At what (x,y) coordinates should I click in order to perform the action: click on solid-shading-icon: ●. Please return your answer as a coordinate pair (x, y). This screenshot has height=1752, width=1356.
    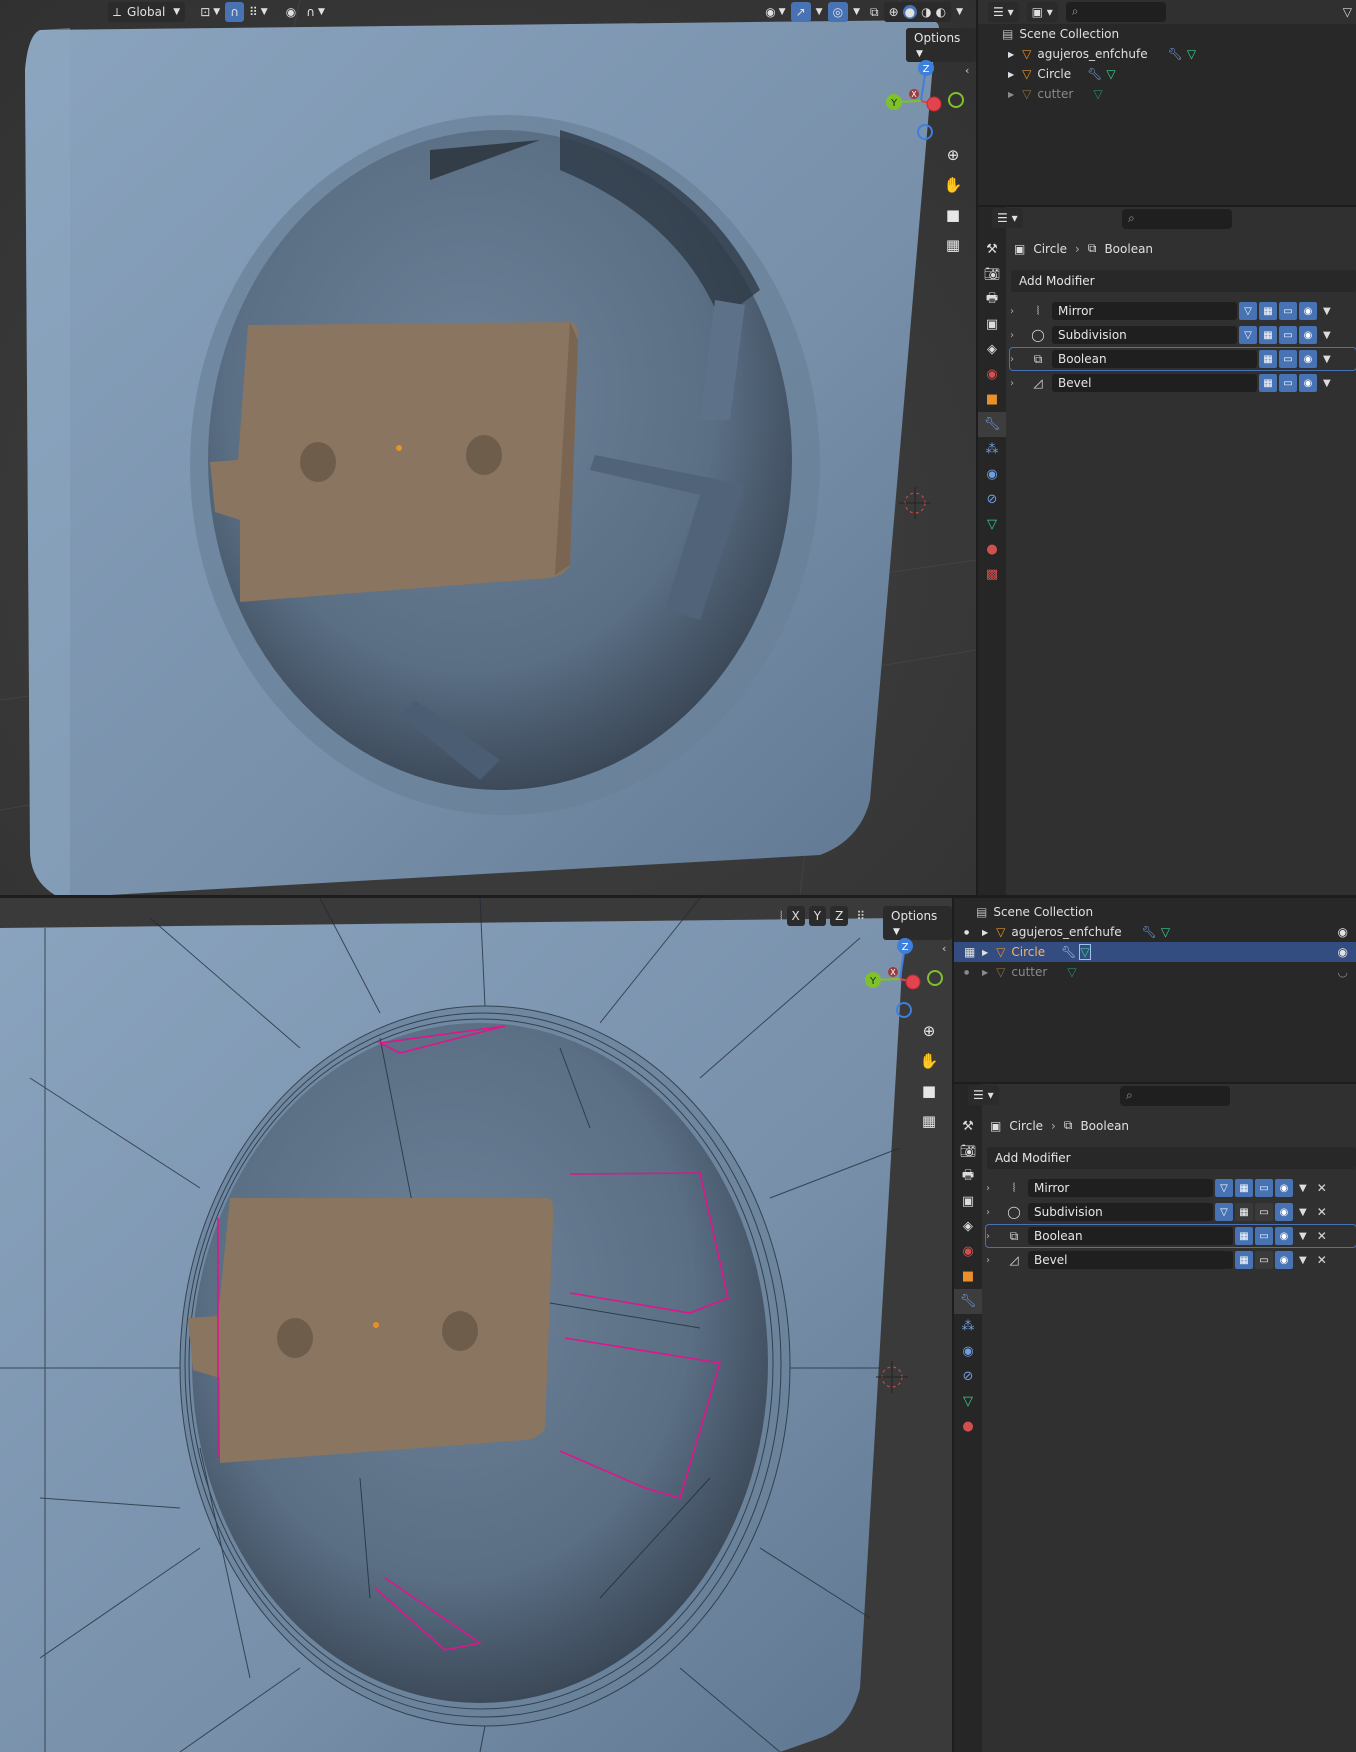
    Looking at the image, I should click on (910, 12).